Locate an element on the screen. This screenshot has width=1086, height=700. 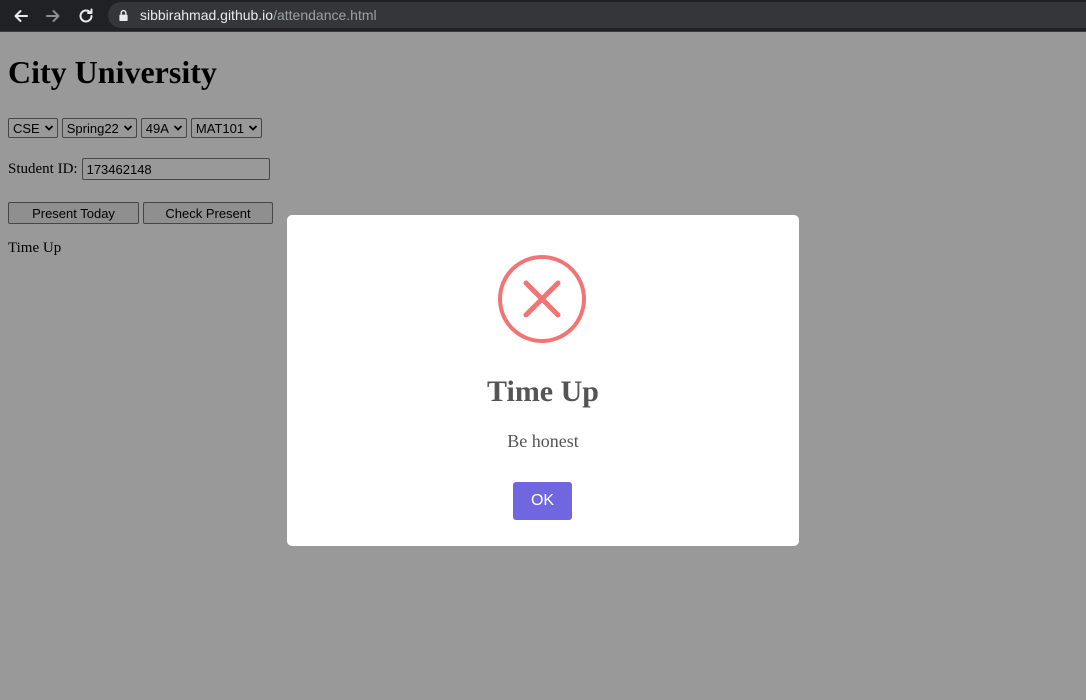
error-x-icon is located at coordinates (542, 299).